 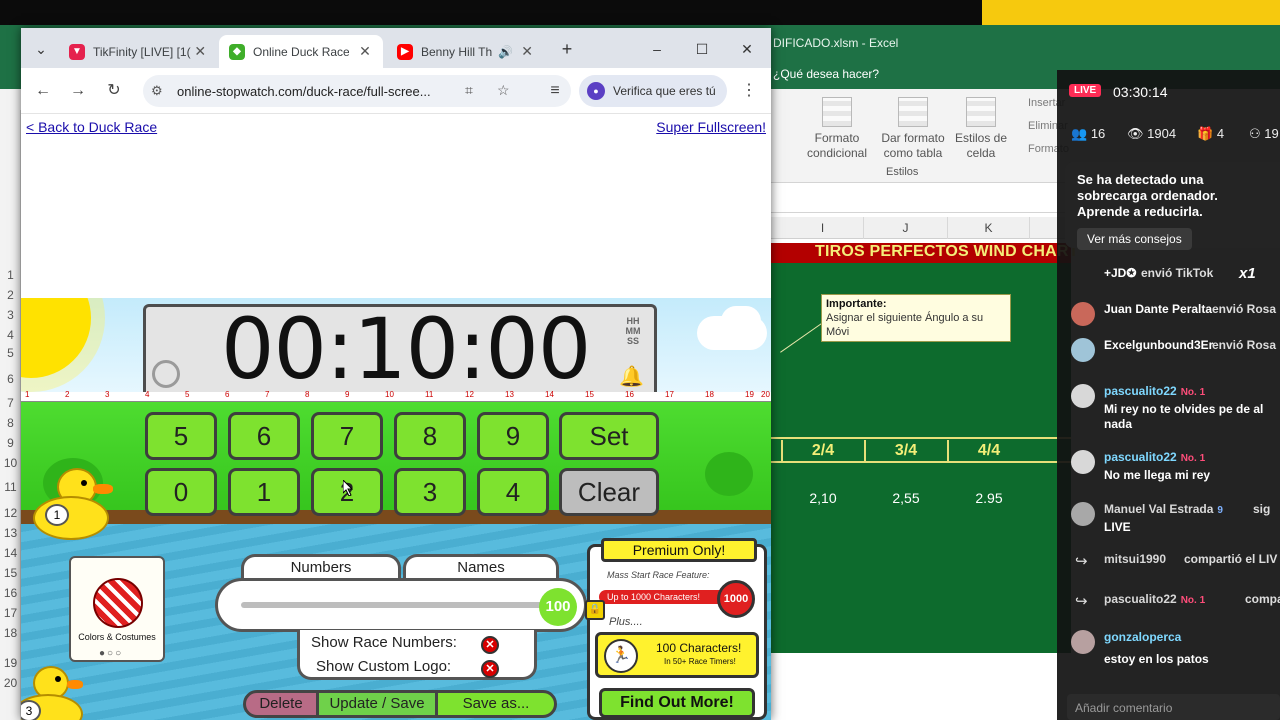 What do you see at coordinates (43, 91) in the screenshot?
I see `back-button: ←` at bounding box center [43, 91].